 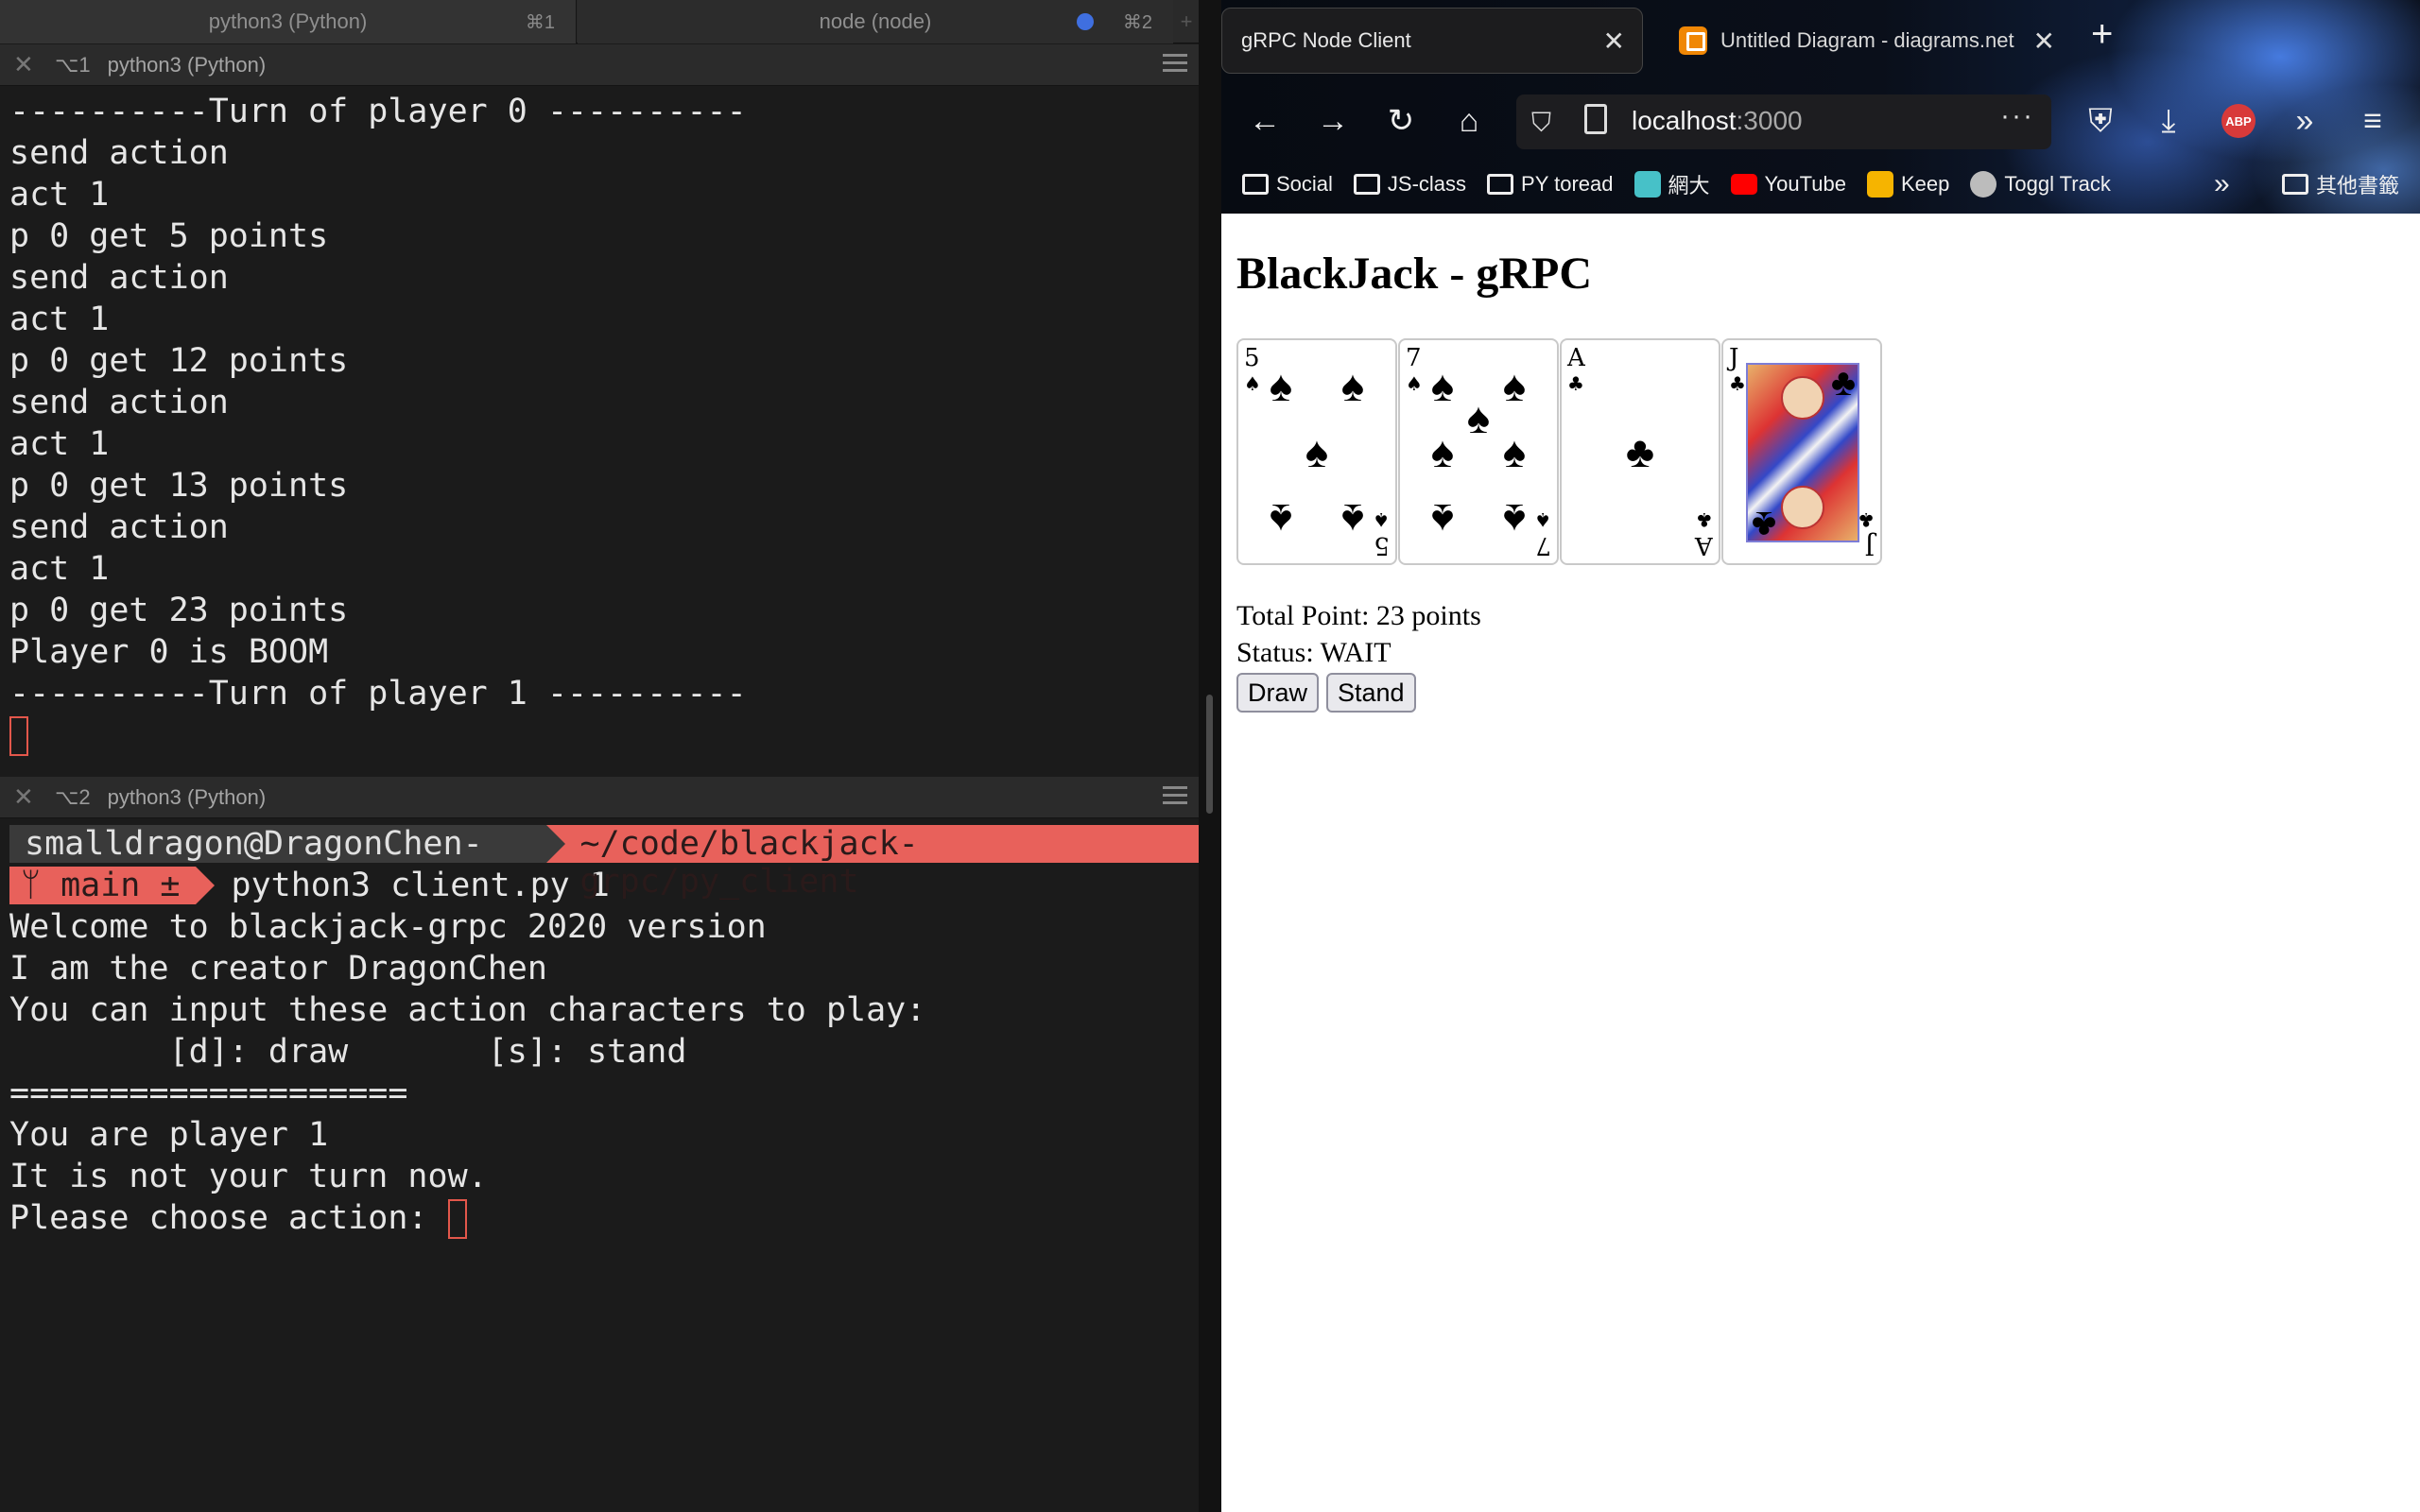 I want to click on bookmark-py-toread: PY toread, so click(x=1551, y=184).